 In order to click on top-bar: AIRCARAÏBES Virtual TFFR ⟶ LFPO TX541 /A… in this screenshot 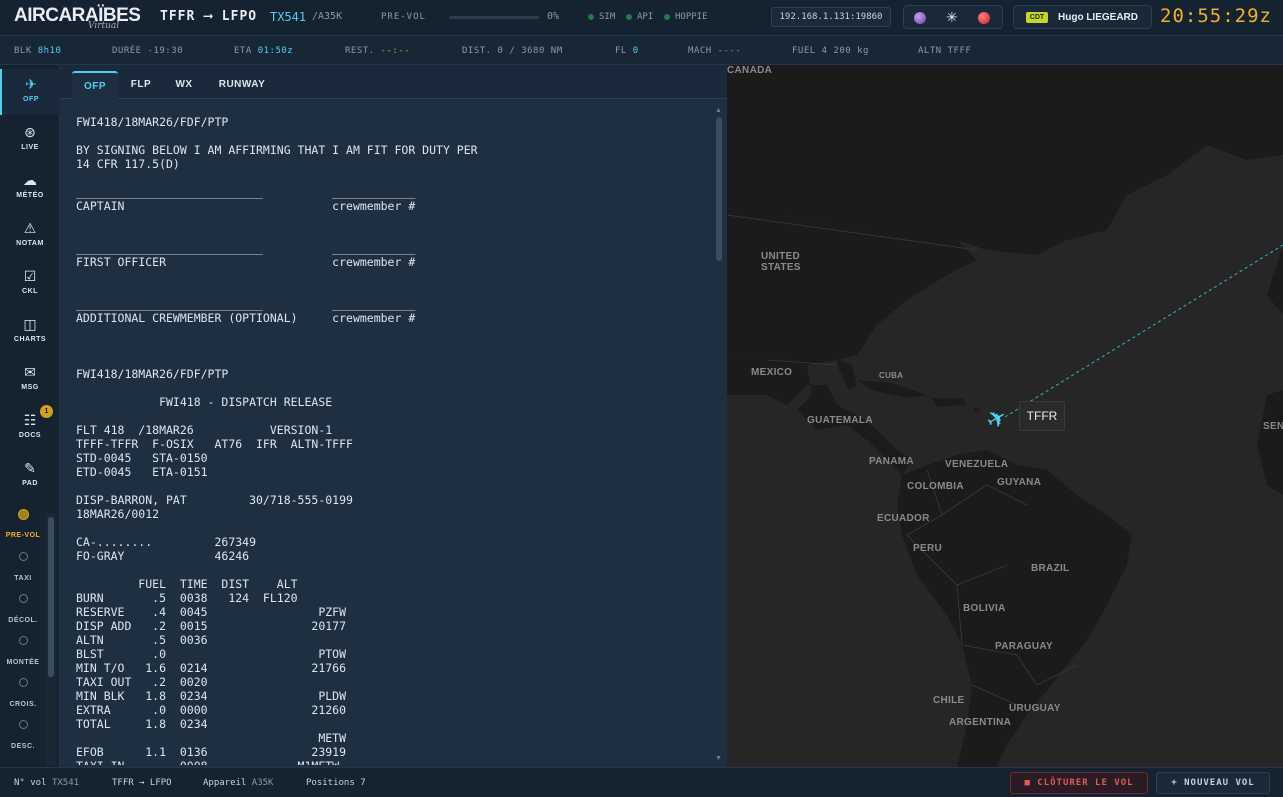, I will do `click(641, 18)`.